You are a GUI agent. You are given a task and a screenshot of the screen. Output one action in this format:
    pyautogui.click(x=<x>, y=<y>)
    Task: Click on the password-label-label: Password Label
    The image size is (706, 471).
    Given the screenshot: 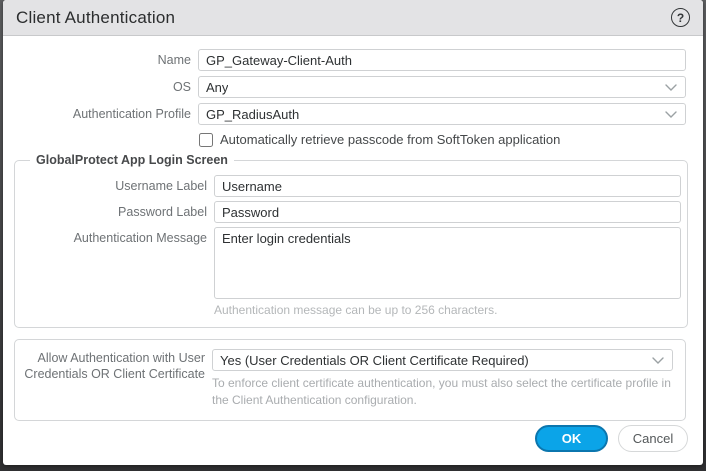 What is the action you would take?
    pyautogui.click(x=162, y=212)
    